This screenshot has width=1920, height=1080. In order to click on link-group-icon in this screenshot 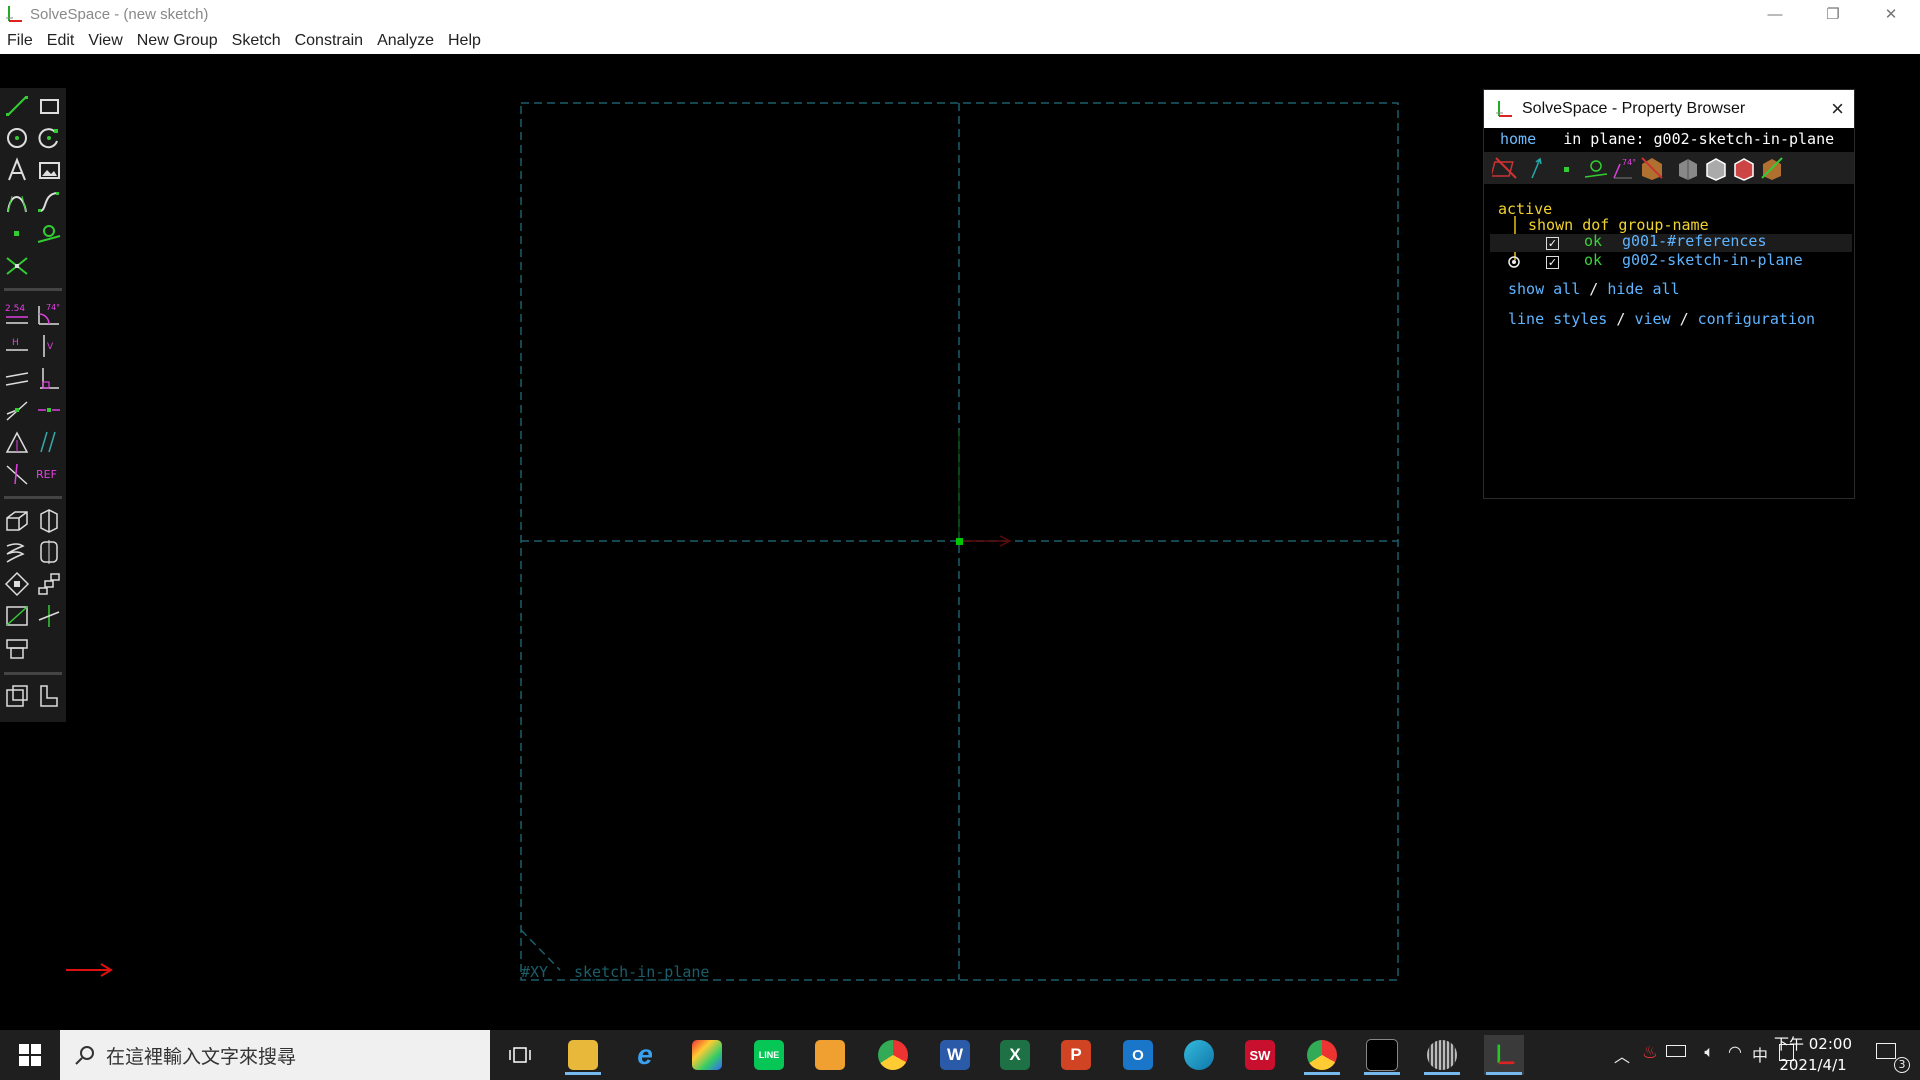, I will do `click(17, 696)`.